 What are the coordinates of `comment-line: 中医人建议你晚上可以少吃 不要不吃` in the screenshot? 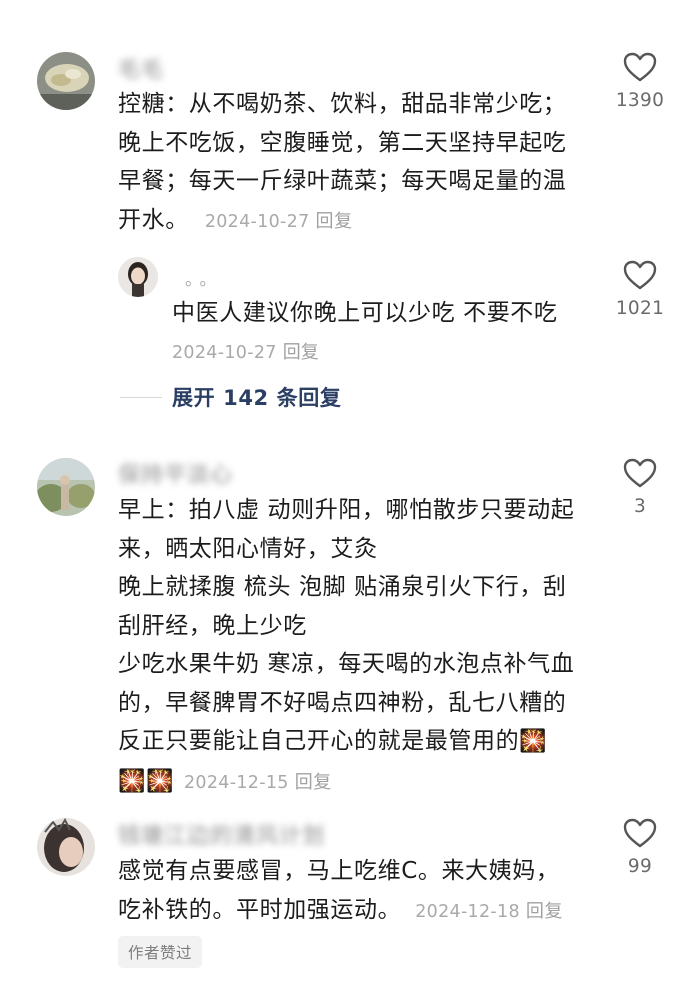 It's located at (365, 313).